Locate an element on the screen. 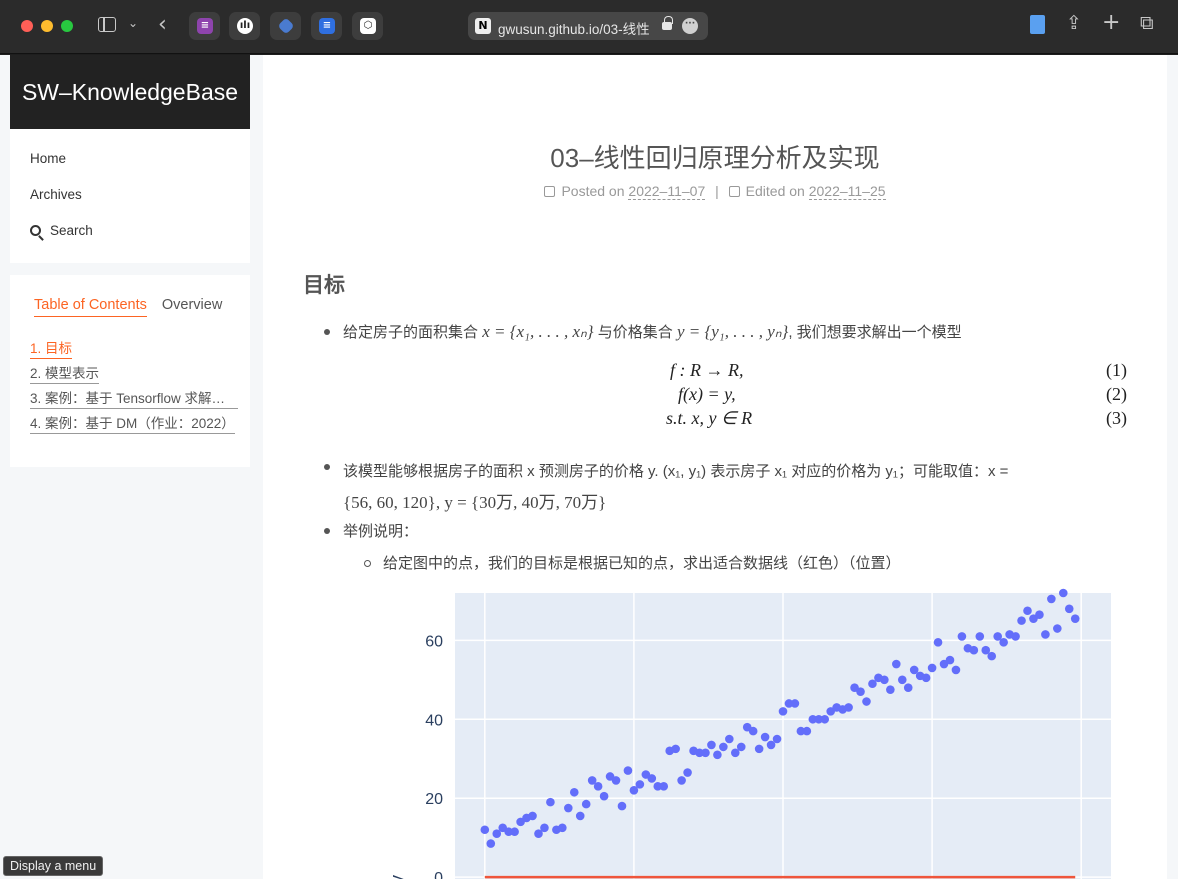  lock-icon is located at coordinates (667, 23).